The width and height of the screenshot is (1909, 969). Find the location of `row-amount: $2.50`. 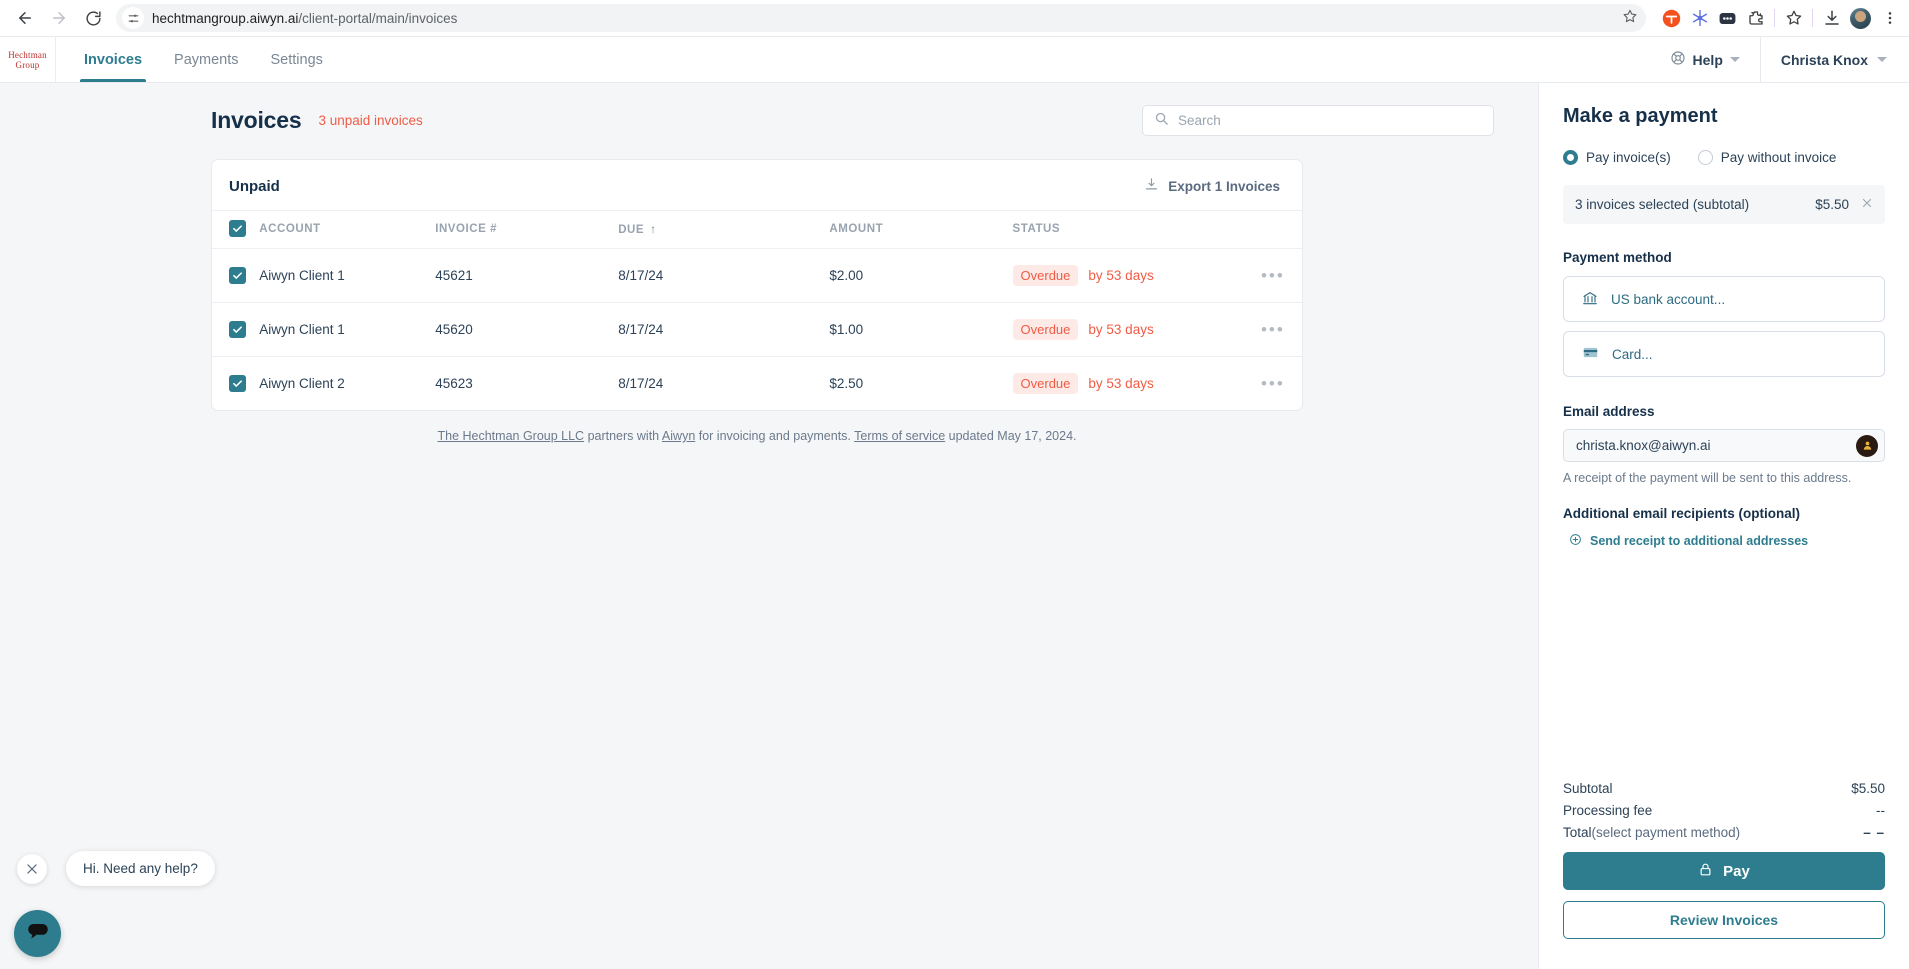

row-amount: $2.50 is located at coordinates (846, 383).